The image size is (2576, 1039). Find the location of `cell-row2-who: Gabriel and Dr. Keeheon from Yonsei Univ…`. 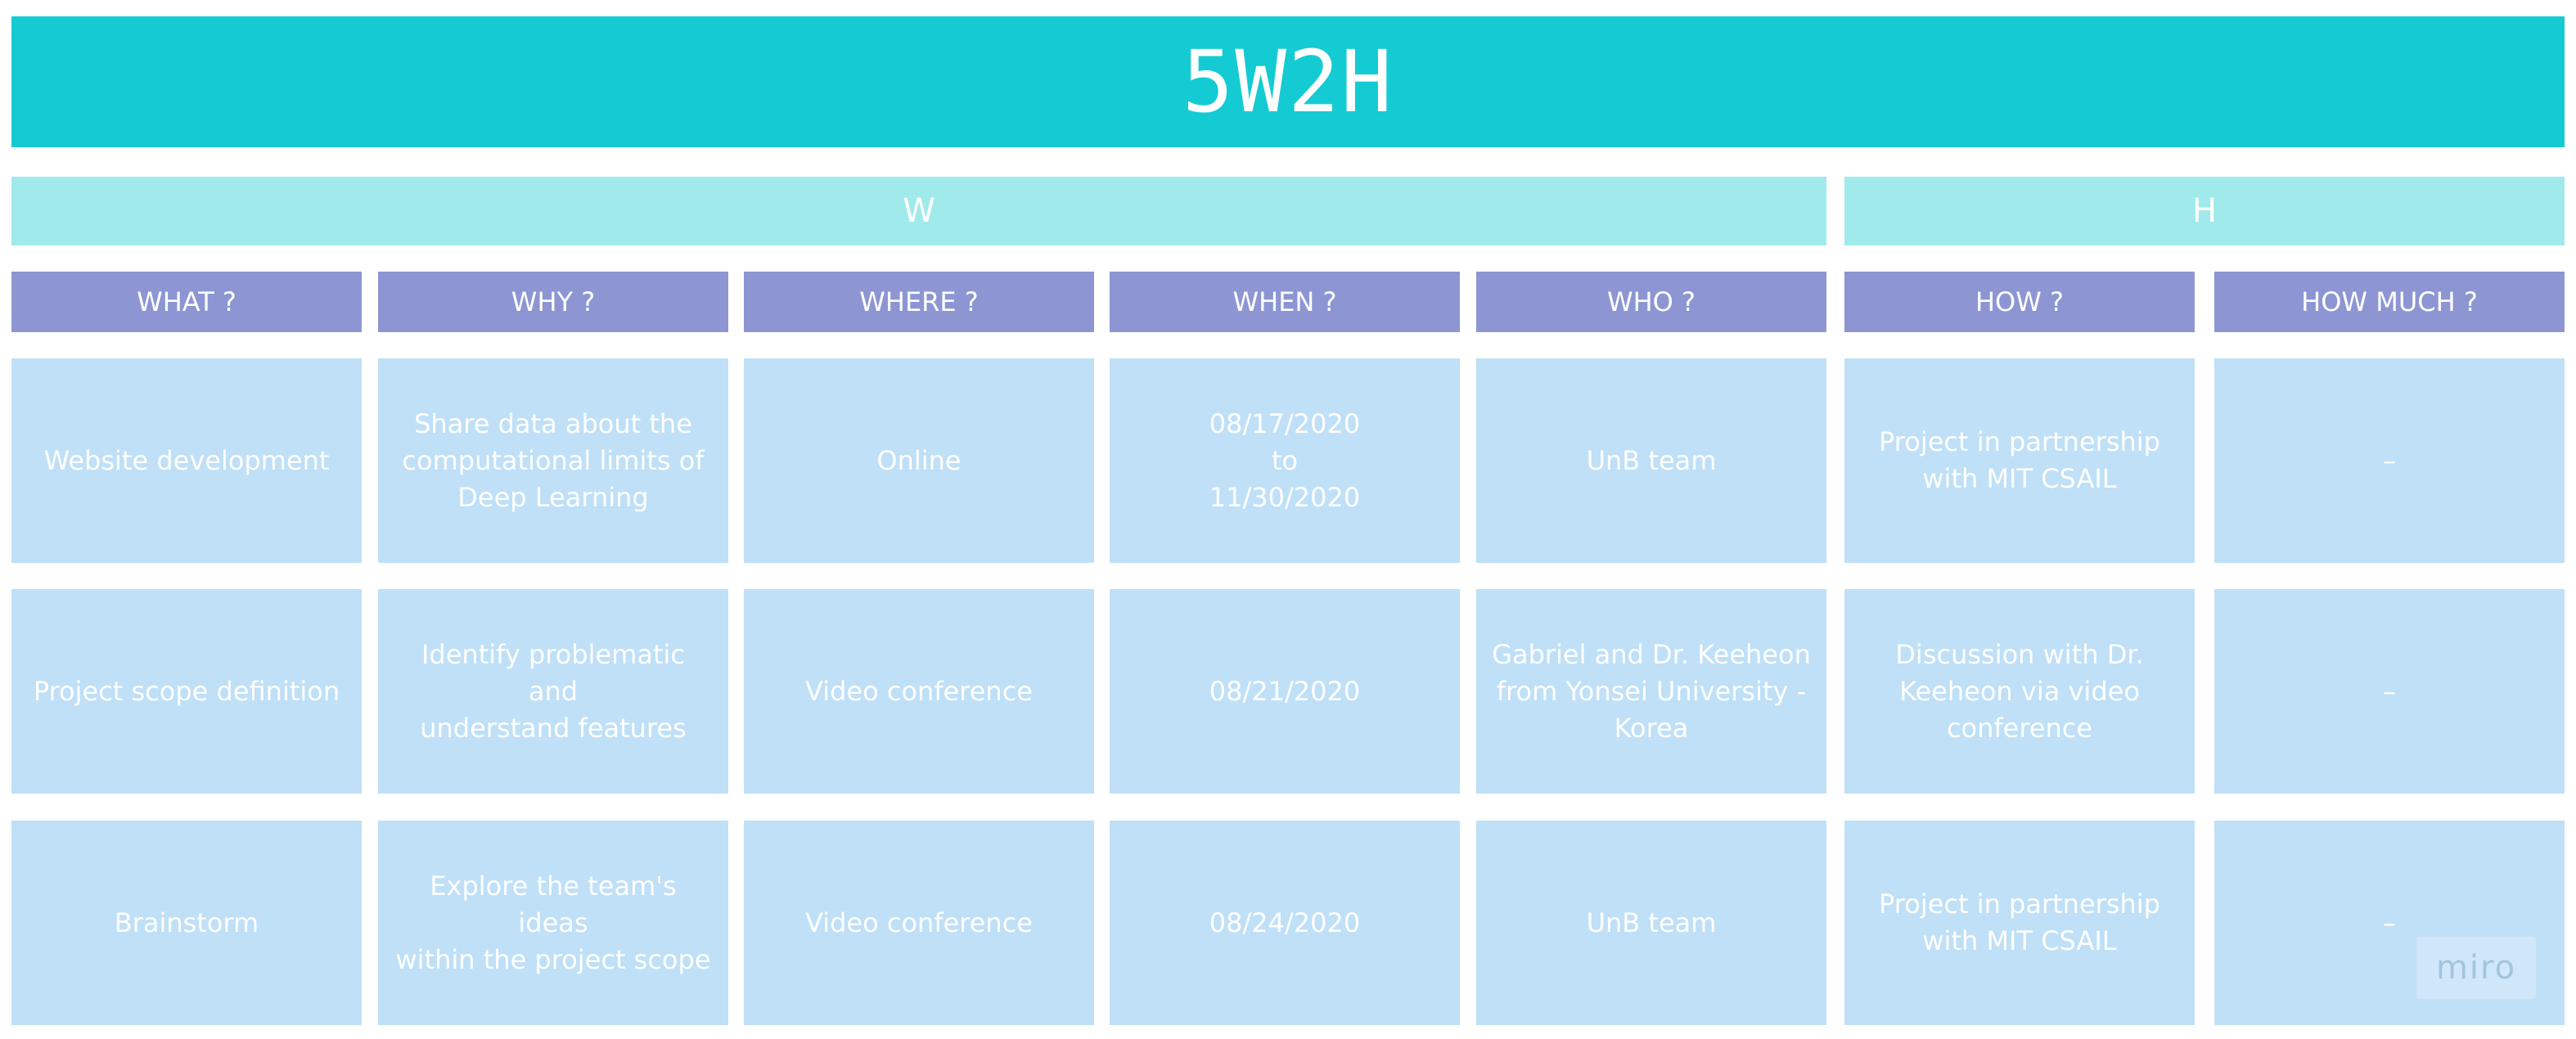

cell-row2-who: Gabriel and Dr. Keeheon from Yonsei Univ… is located at coordinates (1651, 691).